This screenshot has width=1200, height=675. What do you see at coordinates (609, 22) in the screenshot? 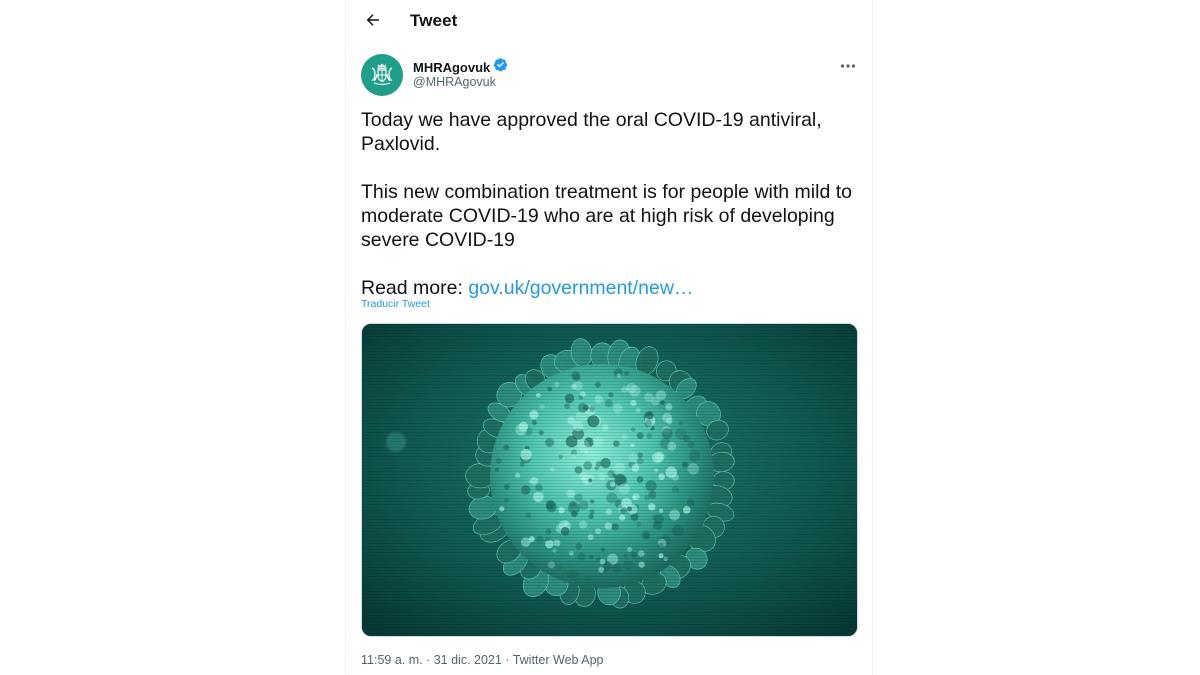
I see `top-bar: Tweet` at bounding box center [609, 22].